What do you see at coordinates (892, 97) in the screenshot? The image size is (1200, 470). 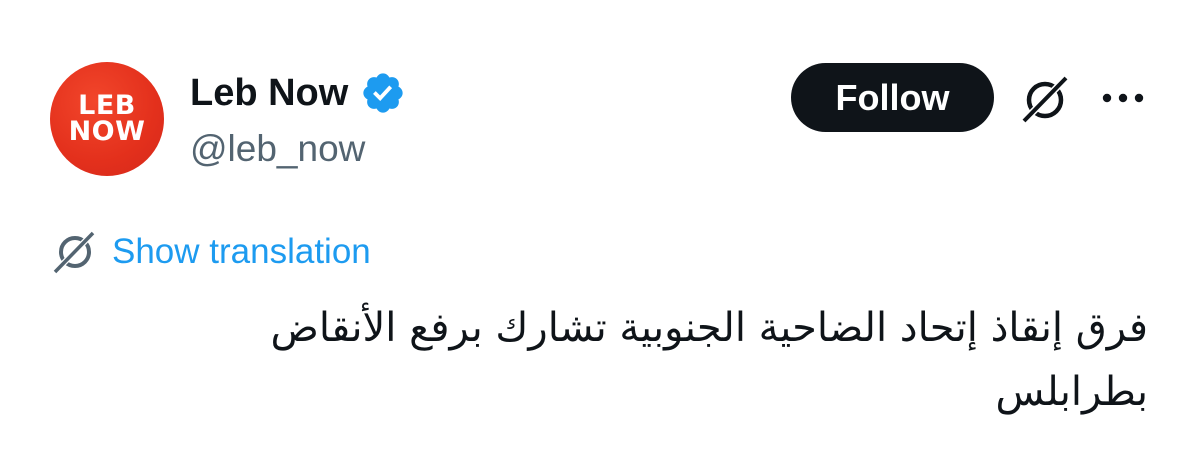 I see `follow-button: Follow` at bounding box center [892, 97].